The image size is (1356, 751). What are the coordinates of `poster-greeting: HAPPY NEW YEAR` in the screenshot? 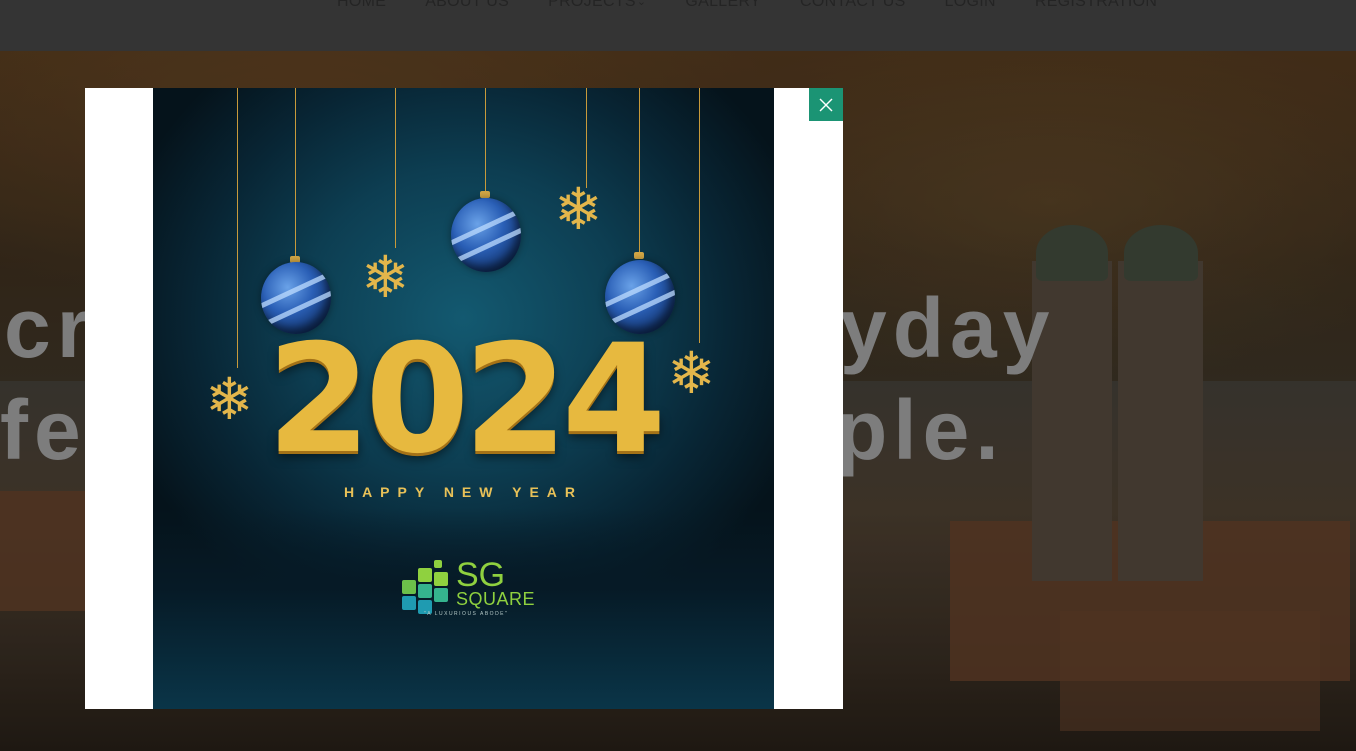 It's located at (463, 492).